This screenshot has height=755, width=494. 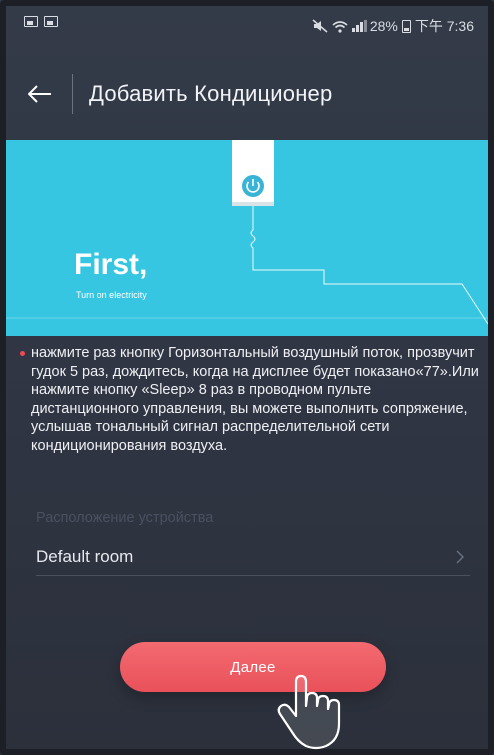 I want to click on wifi-icon, so click(x=340, y=26).